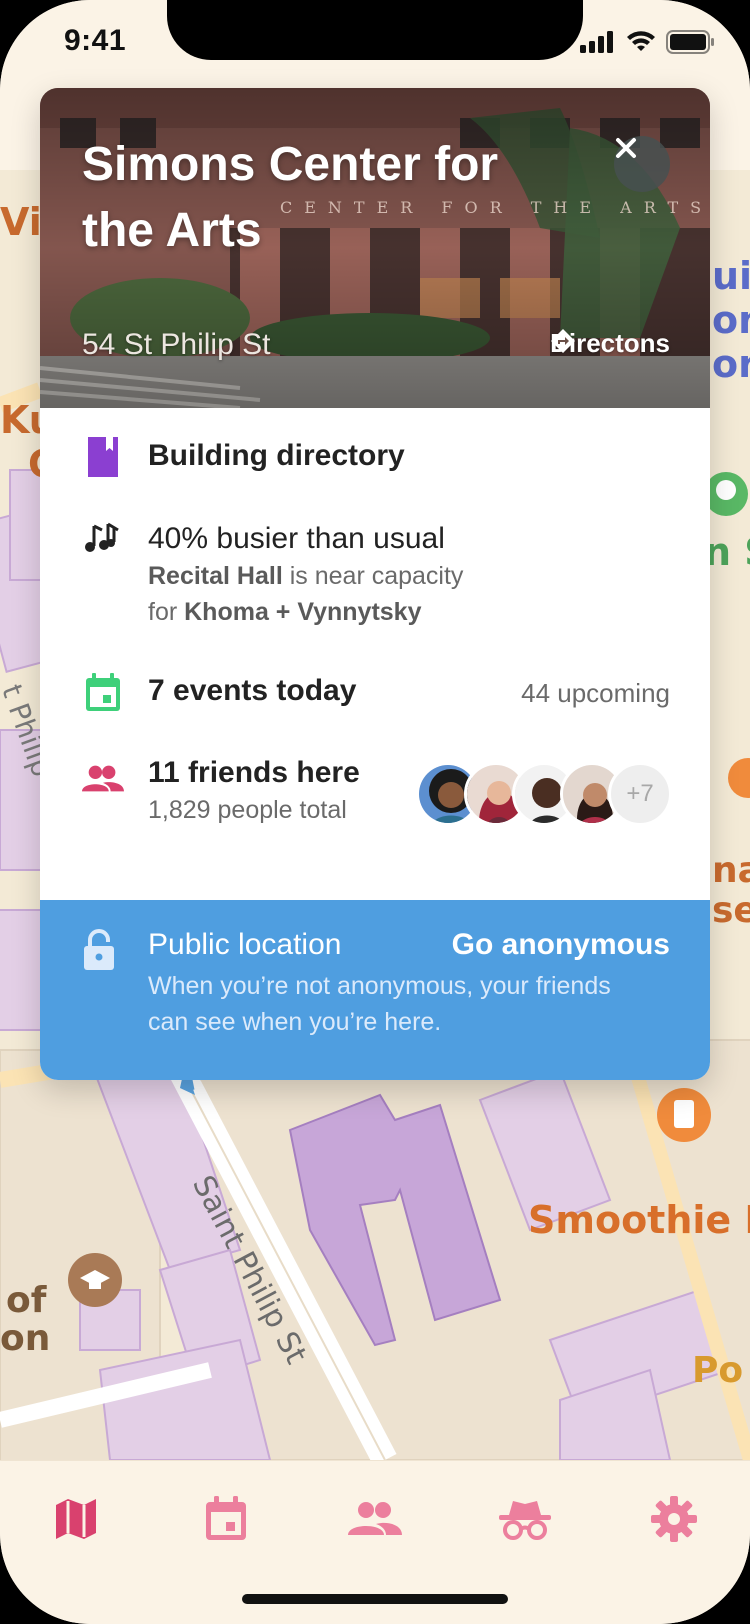 The width and height of the screenshot is (750, 1624). I want to click on busyness-event: for Khoma + Vynnytsky, so click(305, 612).